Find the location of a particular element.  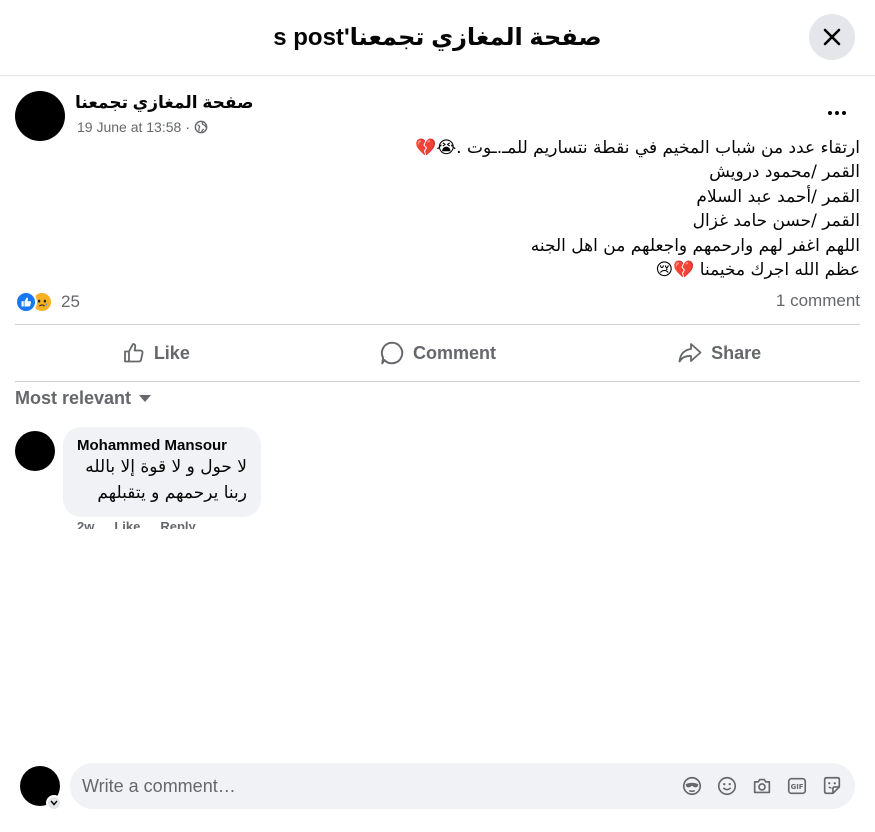

close-button is located at coordinates (832, 37).